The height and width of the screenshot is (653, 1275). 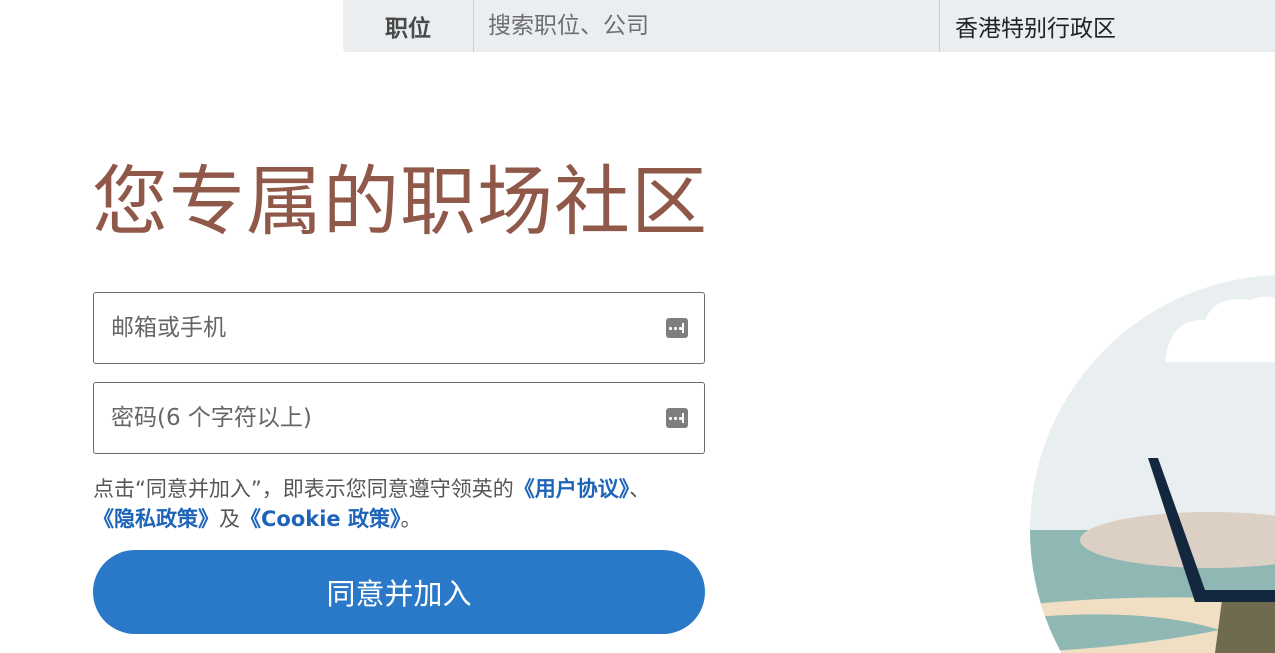 What do you see at coordinates (320, 519) in the screenshot?
I see `cookie-policy-link: 《Cookie 政策》` at bounding box center [320, 519].